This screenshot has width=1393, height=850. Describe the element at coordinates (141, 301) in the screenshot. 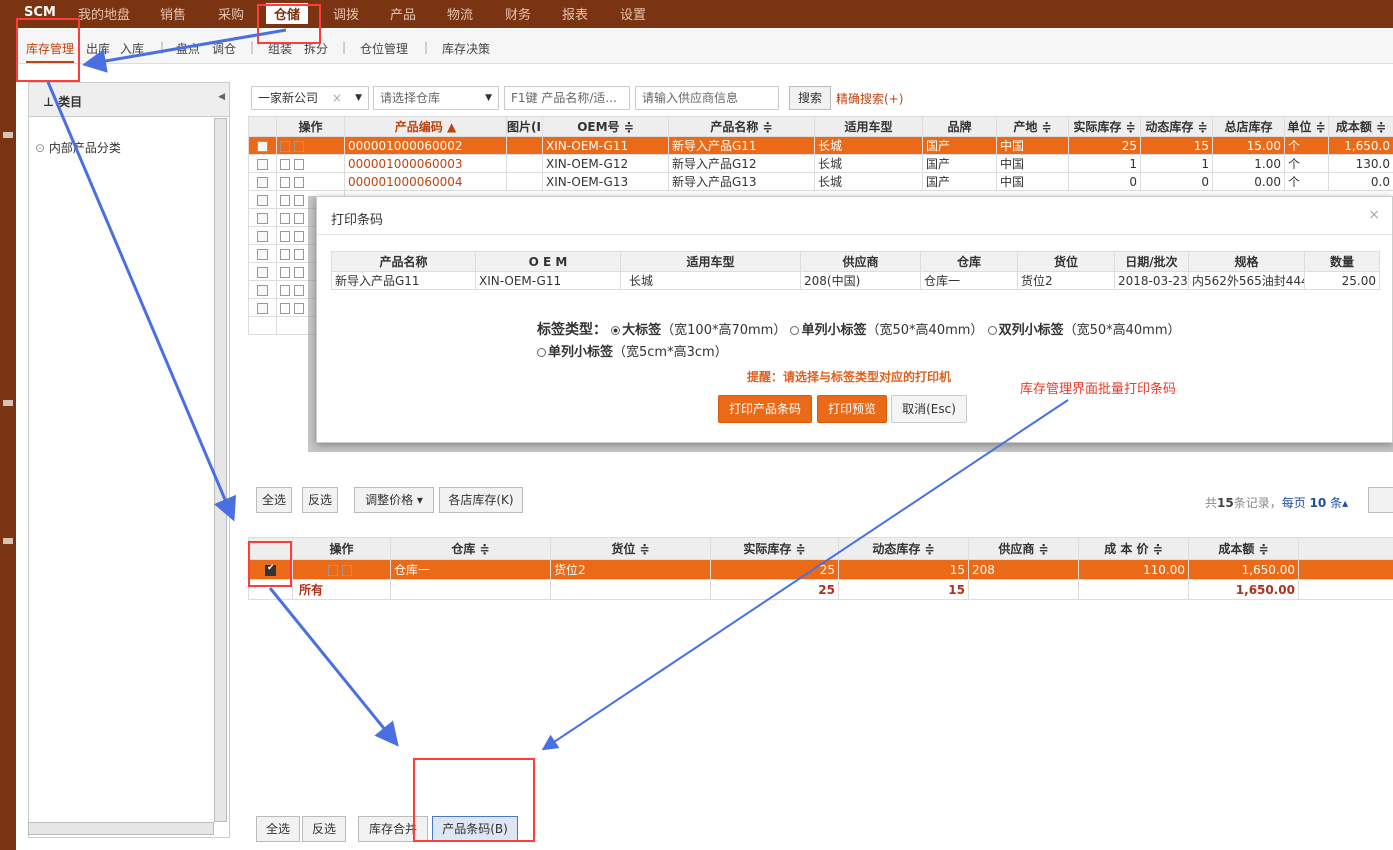

I see `arrow-tab-to-list` at that location.